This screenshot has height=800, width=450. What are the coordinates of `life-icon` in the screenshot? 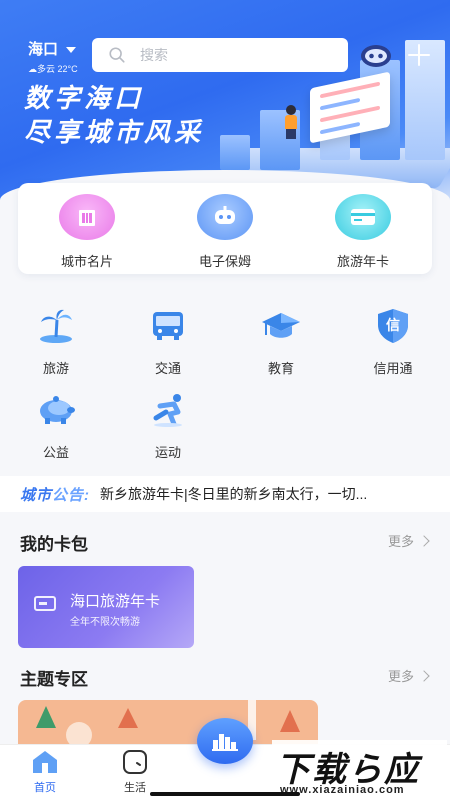 It's located at (135, 762).